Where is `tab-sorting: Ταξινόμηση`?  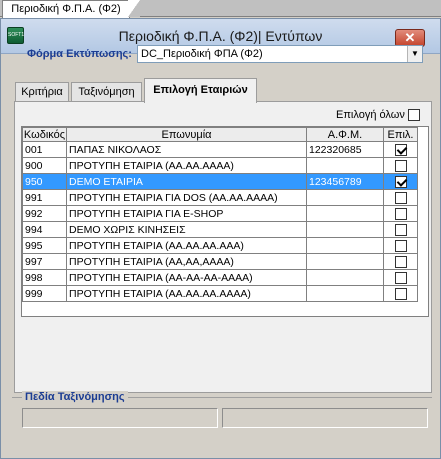 tab-sorting: Ταξινόμηση is located at coordinates (106, 92).